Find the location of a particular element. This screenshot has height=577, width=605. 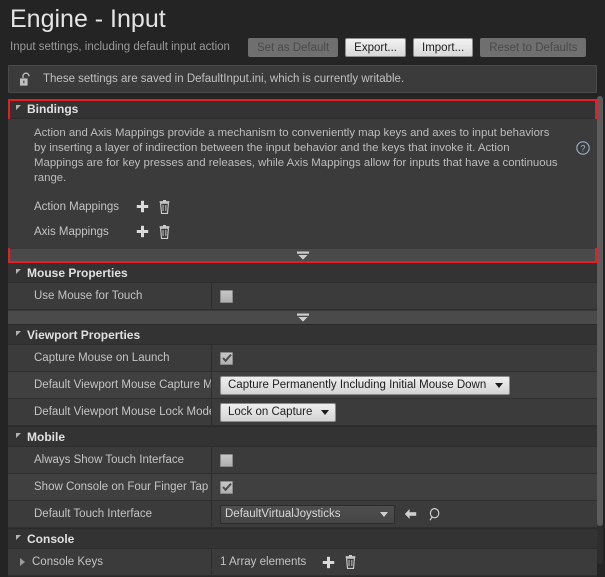

action-mappings-row: Action Mappings is located at coordinates (310, 206).